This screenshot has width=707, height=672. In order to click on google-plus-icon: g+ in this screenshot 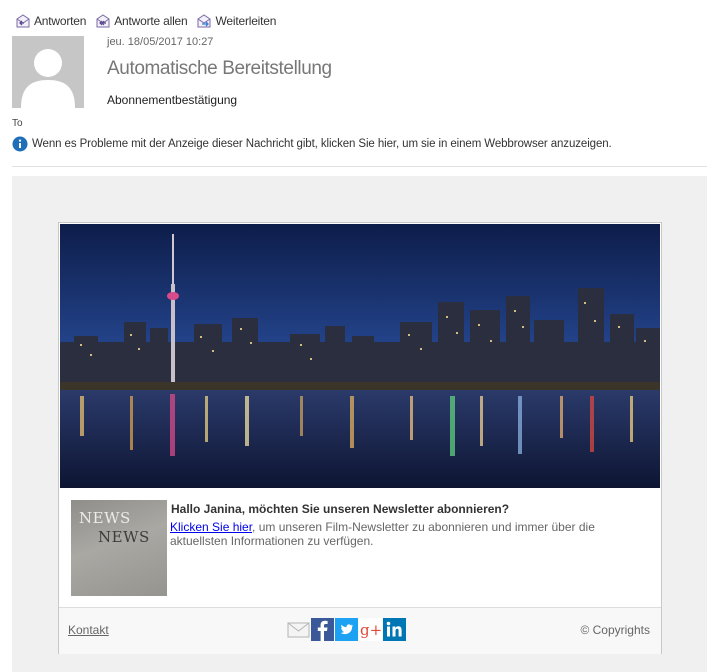, I will do `click(370, 629)`.